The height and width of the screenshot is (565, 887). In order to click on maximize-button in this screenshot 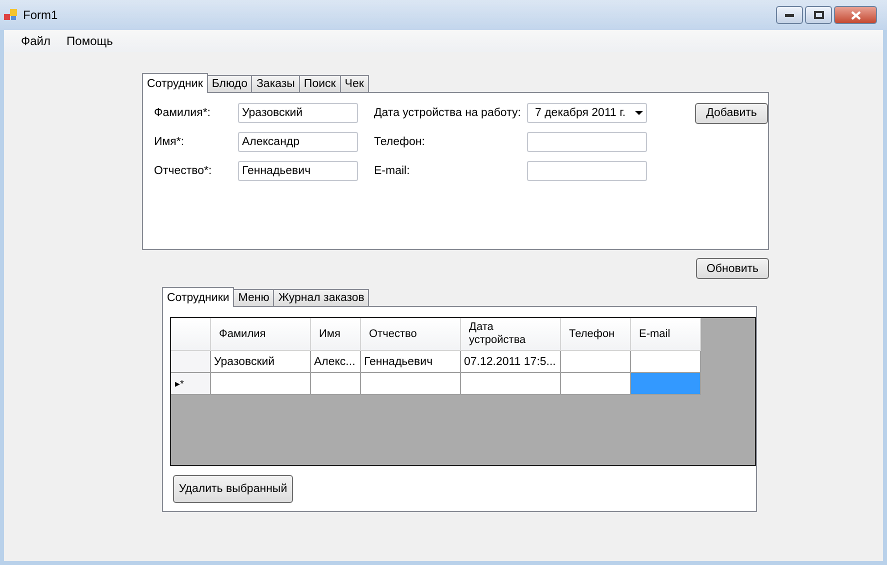, I will do `click(818, 15)`.